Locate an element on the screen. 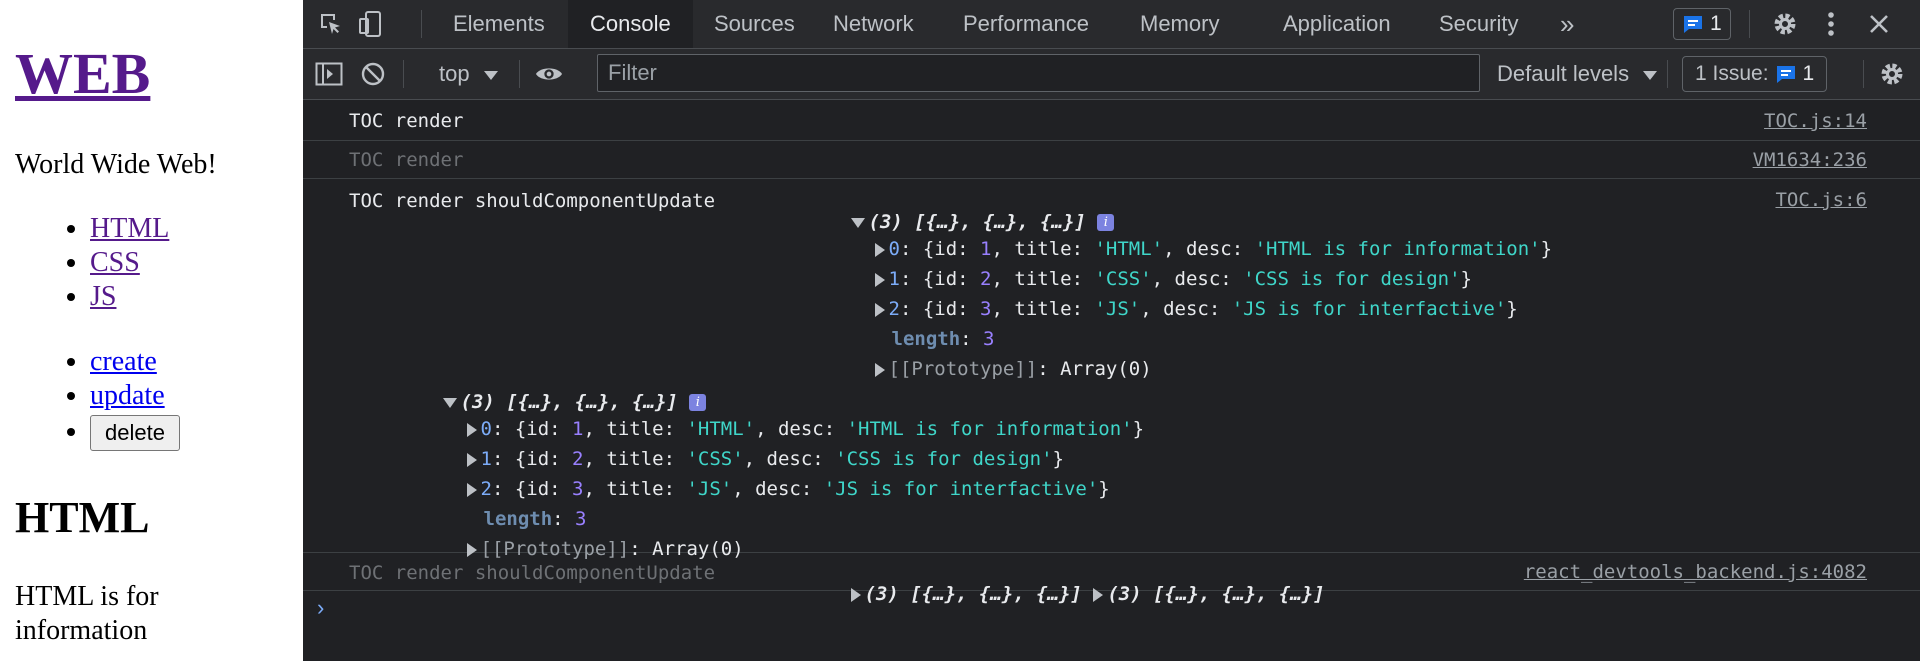 The image size is (1920, 661). toc-list: HTML CSS JS is located at coordinates (92, 263).